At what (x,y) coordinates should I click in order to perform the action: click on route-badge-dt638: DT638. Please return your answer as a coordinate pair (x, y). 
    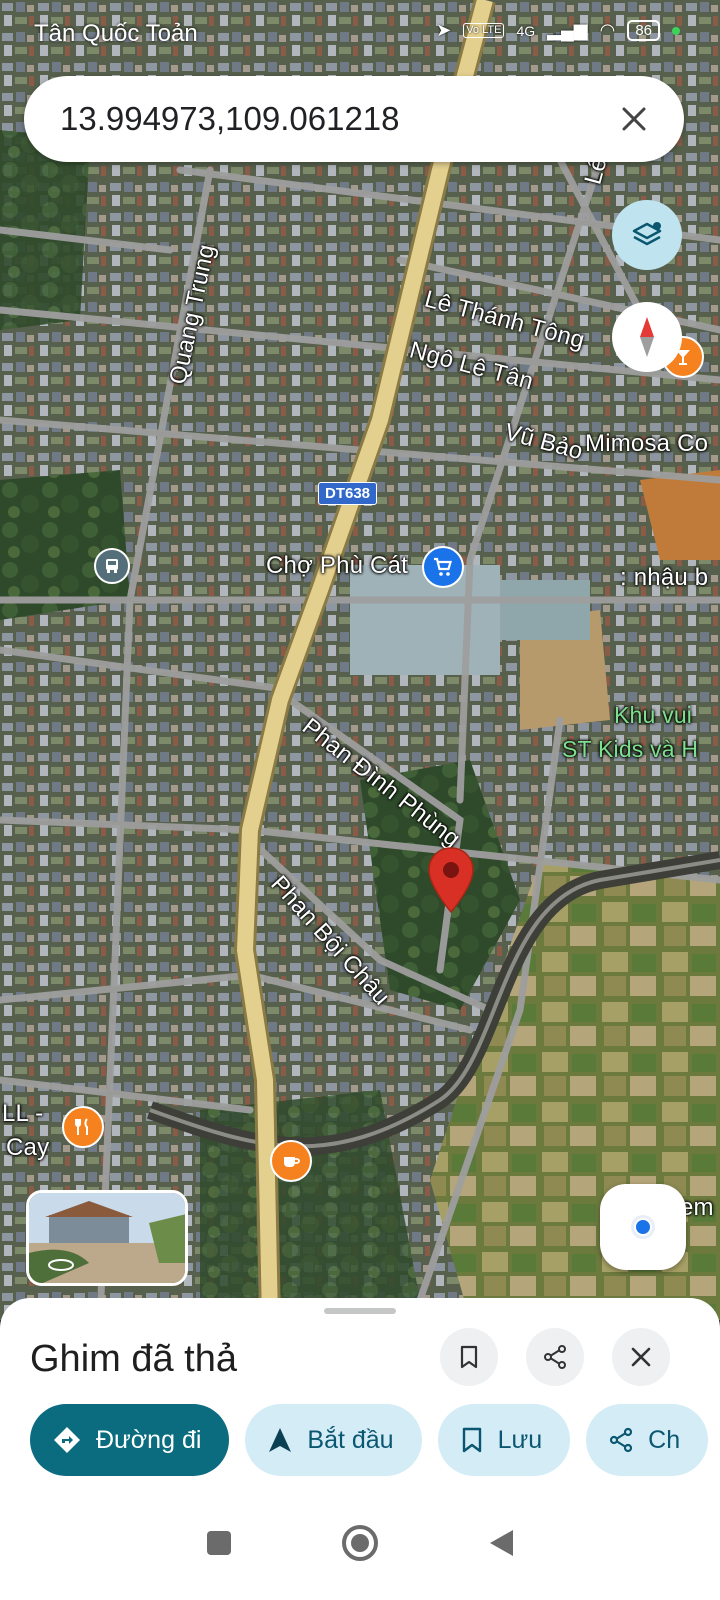
    Looking at the image, I should click on (348, 493).